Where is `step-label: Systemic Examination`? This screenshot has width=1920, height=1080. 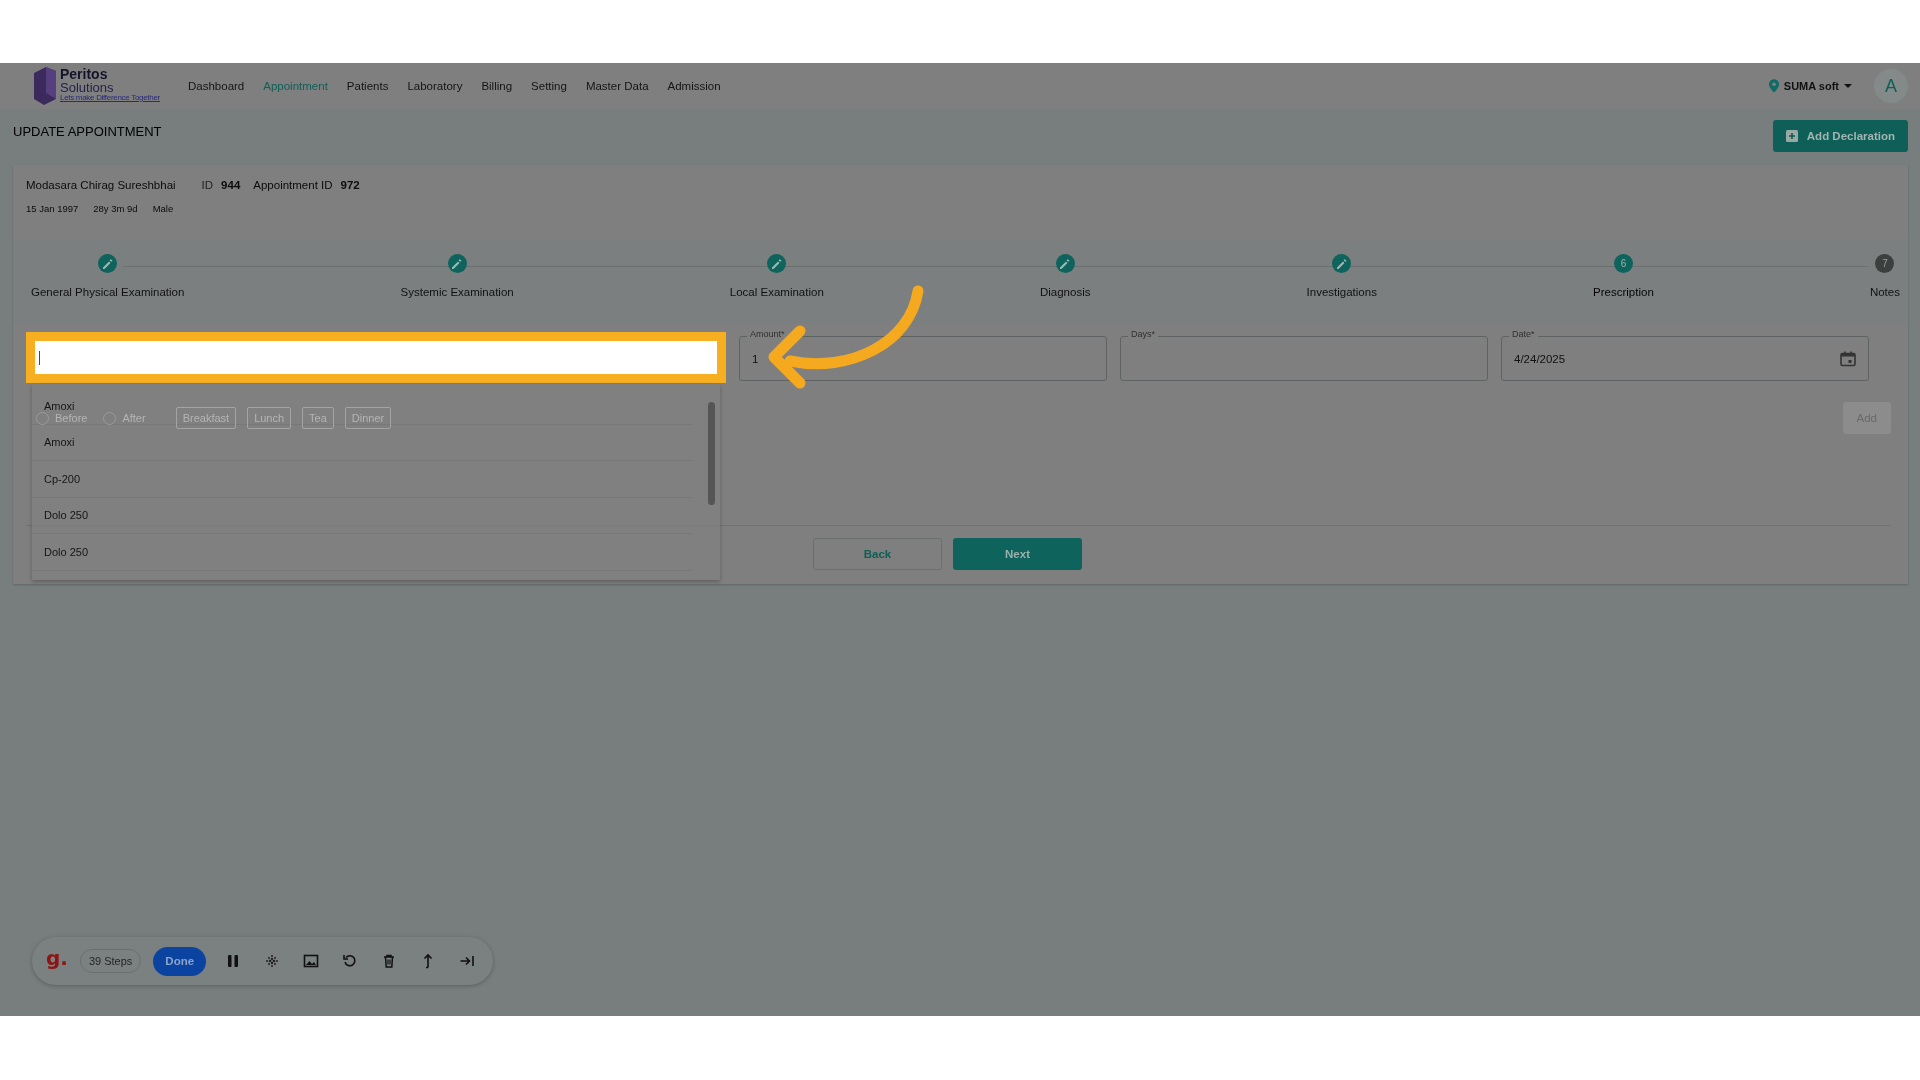
step-label: Systemic Examination is located at coordinates (457, 292).